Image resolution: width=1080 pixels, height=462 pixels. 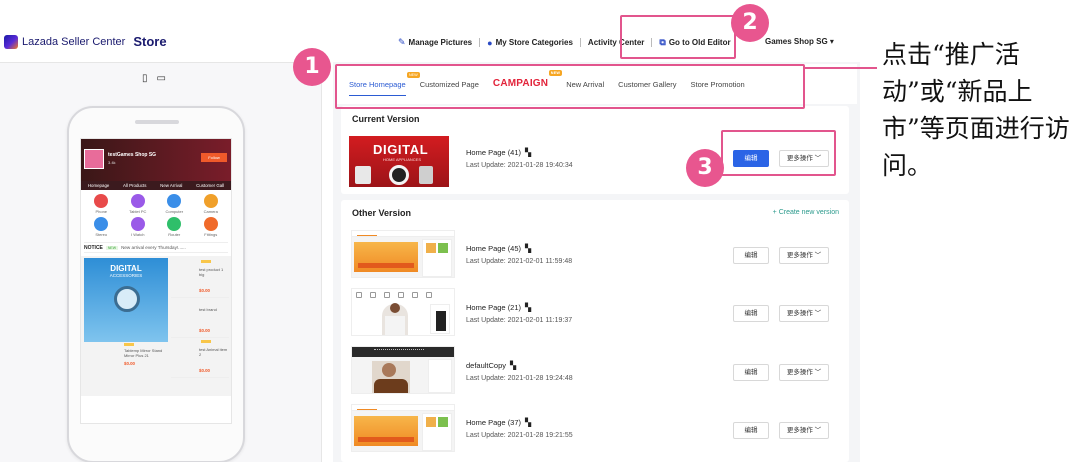 What do you see at coordinates (799, 41) in the screenshot?
I see `shop-switcher: Games Shop SG ▾` at bounding box center [799, 41].